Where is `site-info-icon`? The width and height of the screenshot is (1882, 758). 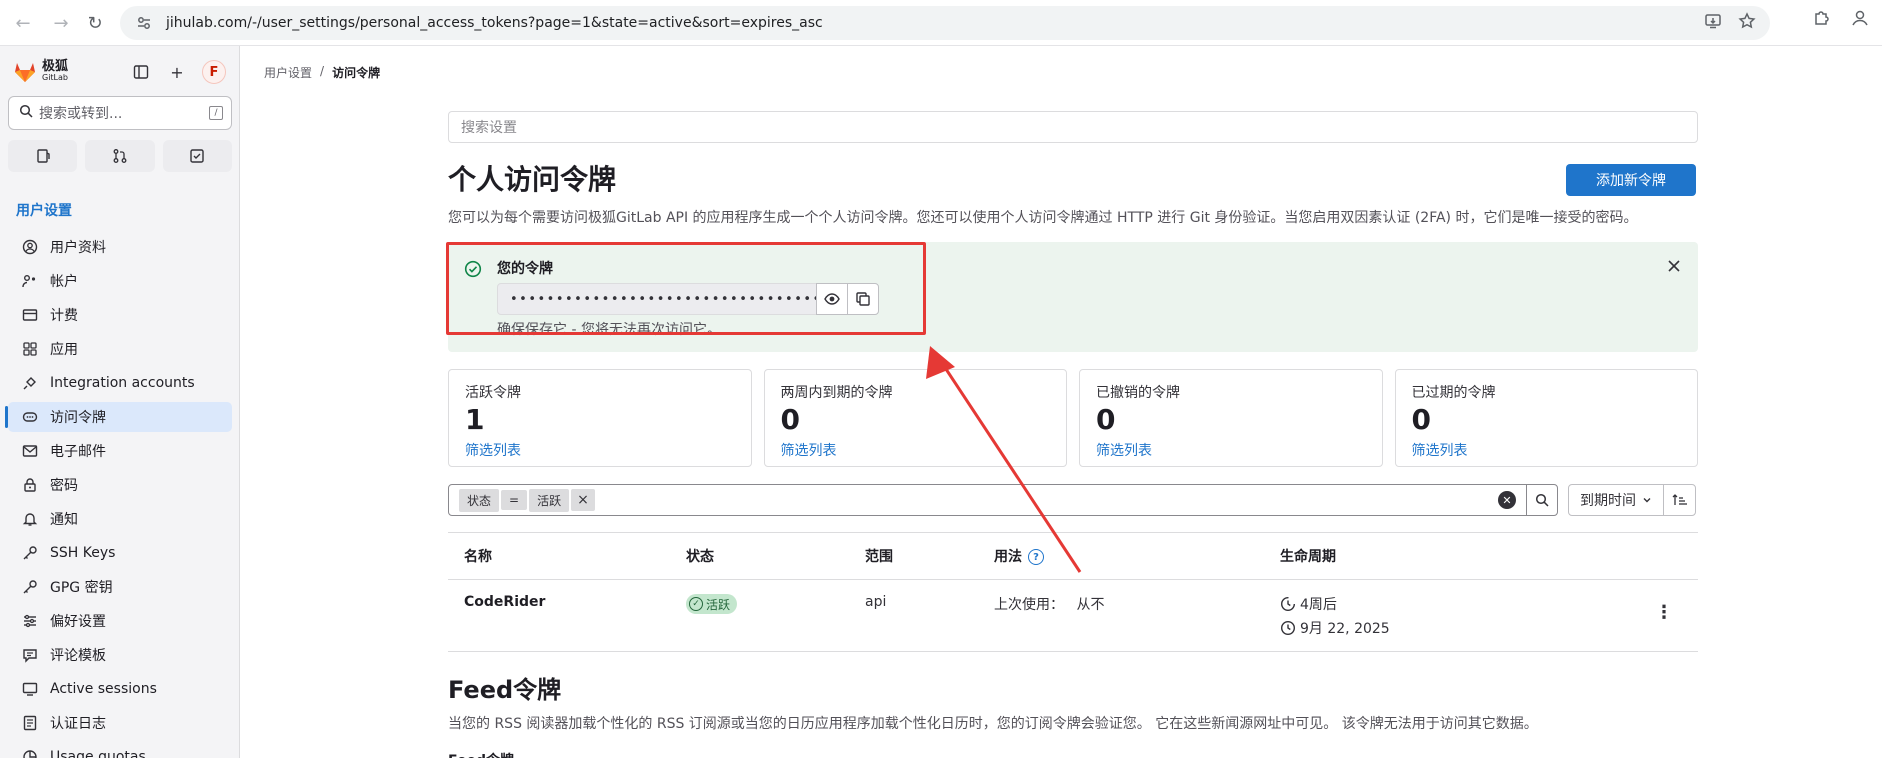
site-info-icon is located at coordinates (144, 23).